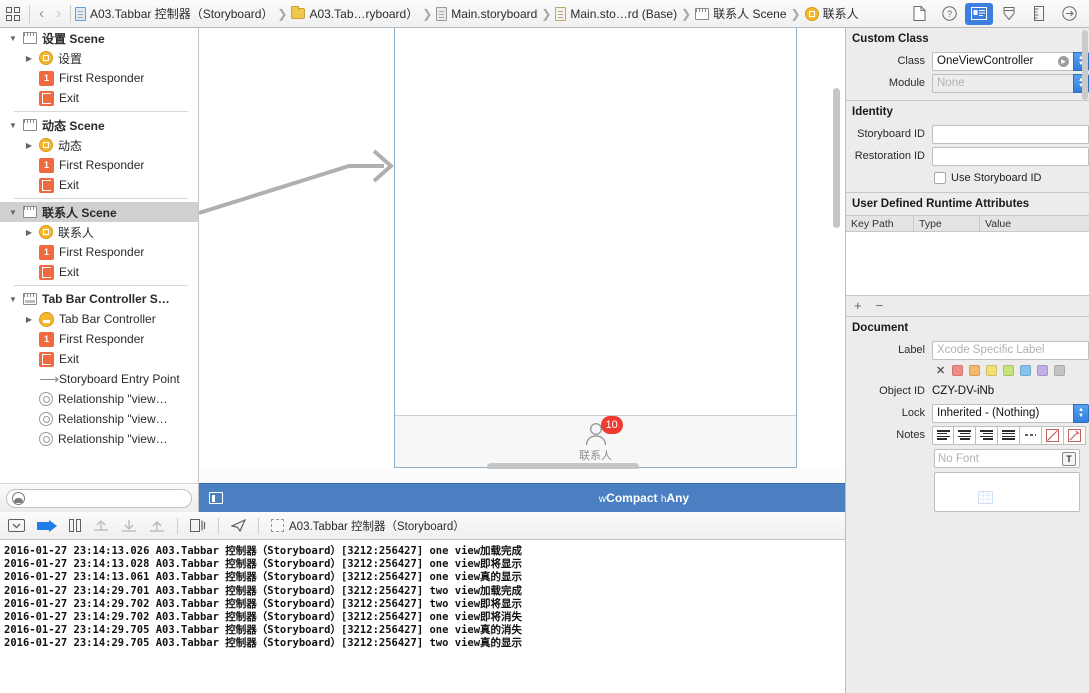 This screenshot has width=1089, height=693. What do you see at coordinates (616, 13) in the screenshot?
I see `breadcrumb-item-storyboard-base: Main.sto…rd (Base)` at bounding box center [616, 13].